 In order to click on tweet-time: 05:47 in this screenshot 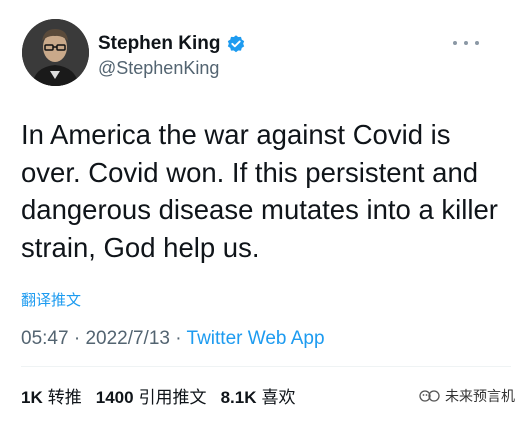, I will do `click(45, 338)`.